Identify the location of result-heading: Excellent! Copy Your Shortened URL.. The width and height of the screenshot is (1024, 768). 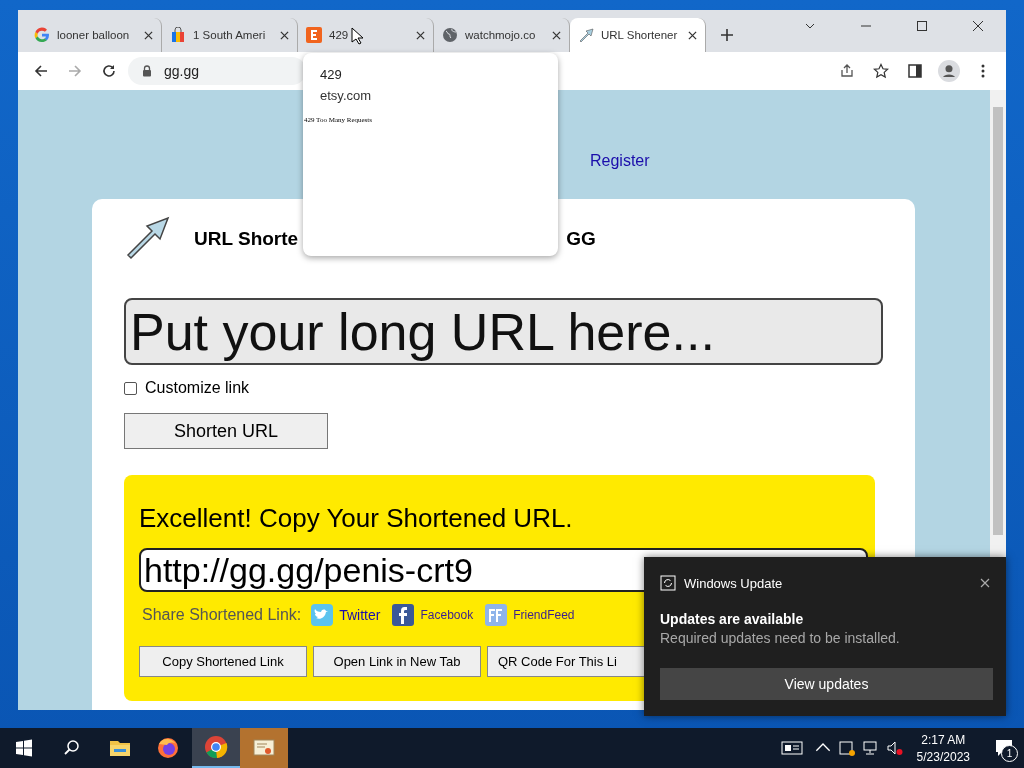
(356, 518).